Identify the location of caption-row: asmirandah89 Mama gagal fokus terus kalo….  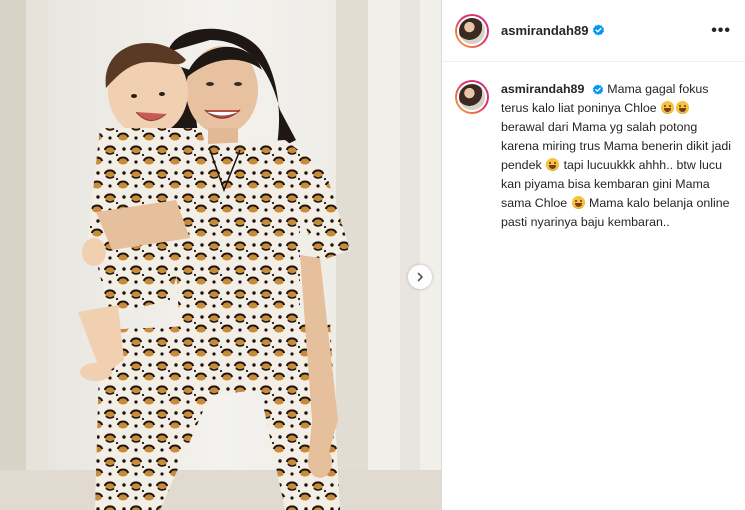
(593, 147).